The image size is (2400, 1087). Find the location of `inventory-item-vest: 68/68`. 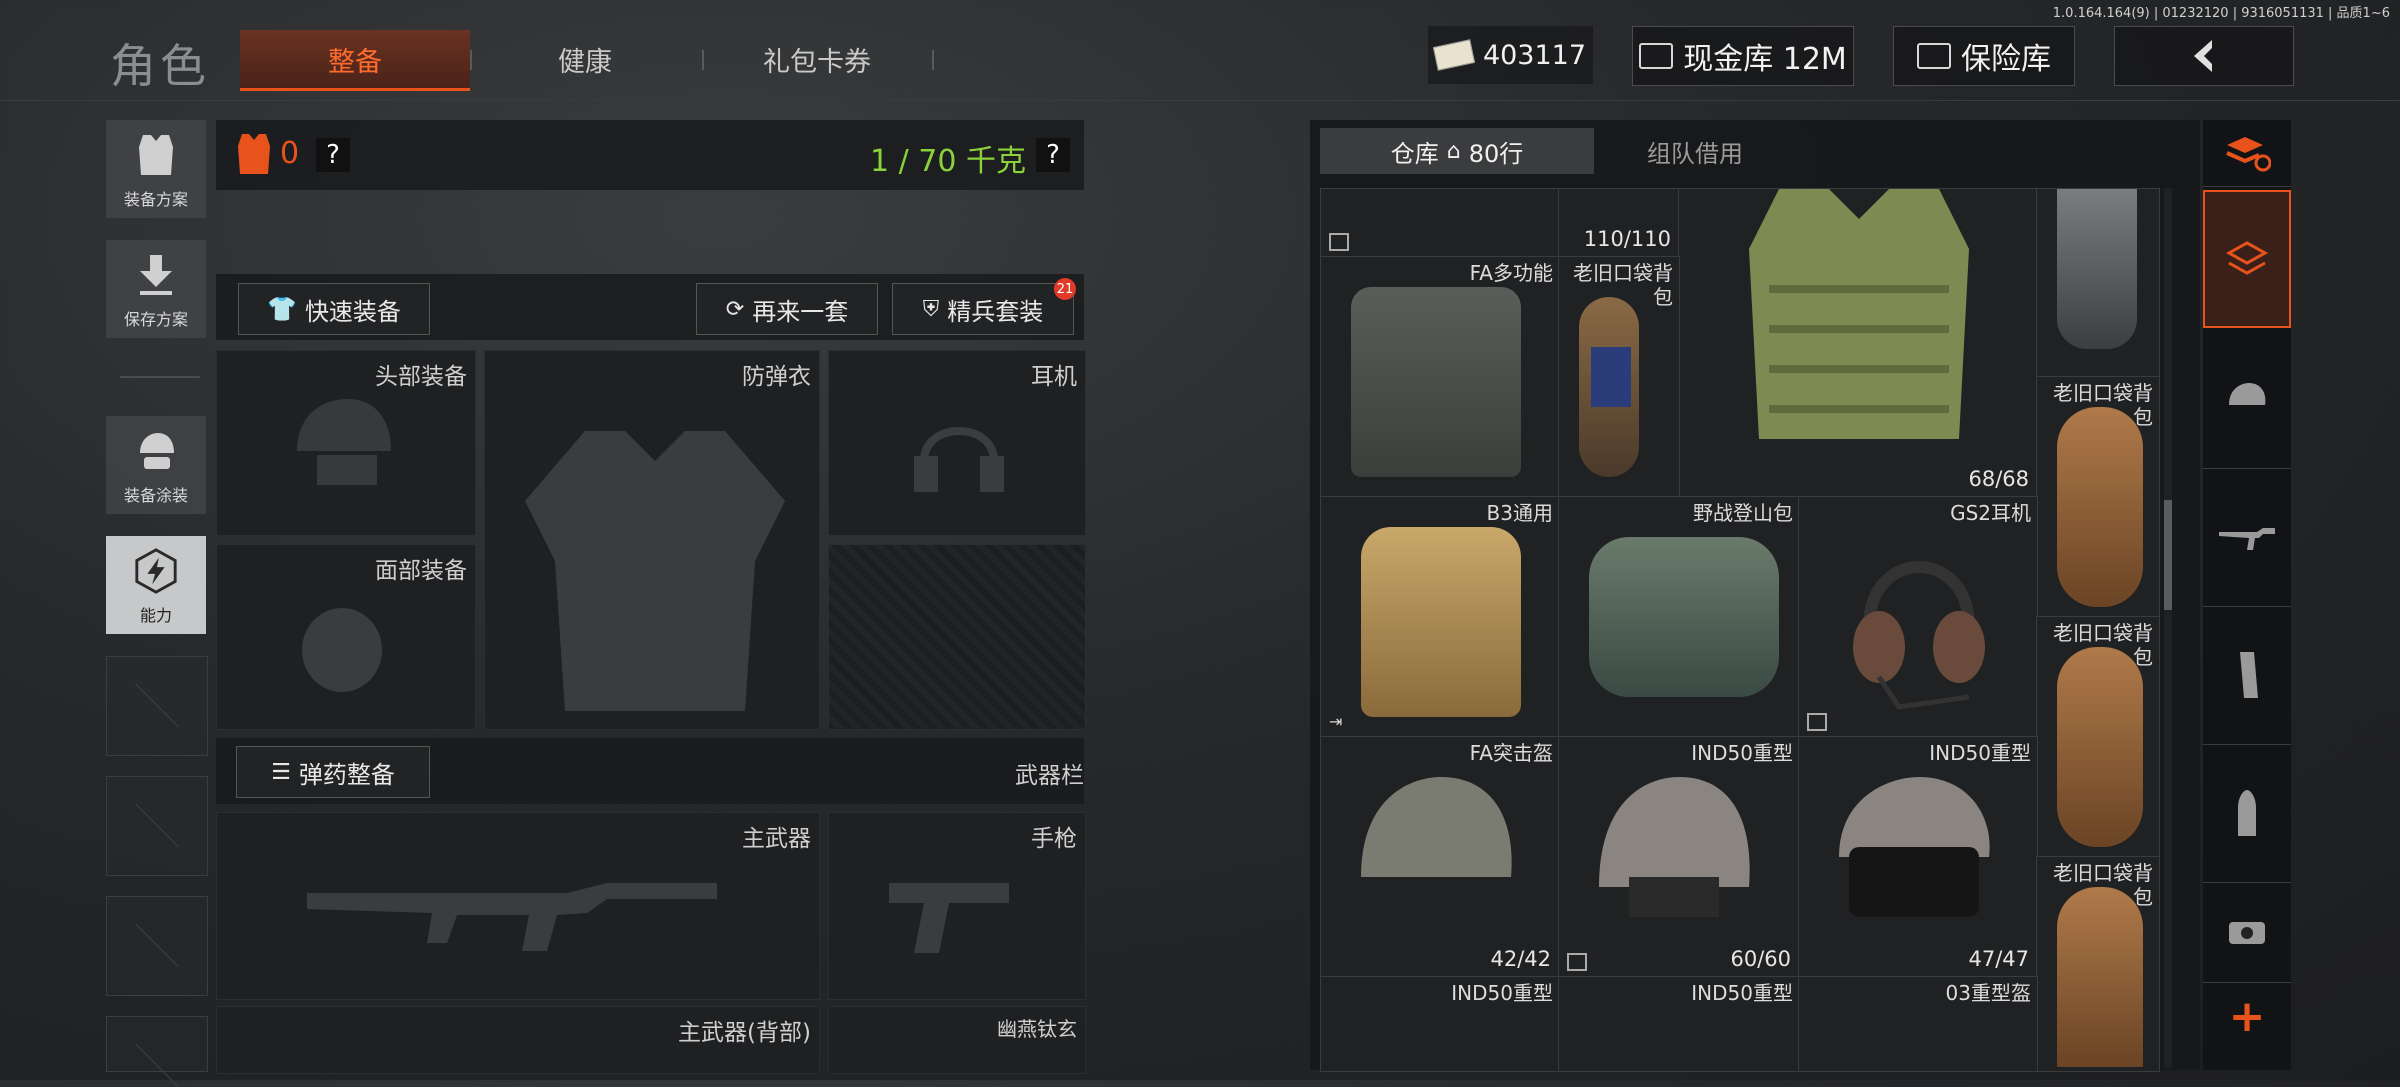

inventory-item-vest: 68/68 is located at coordinates (1858, 343).